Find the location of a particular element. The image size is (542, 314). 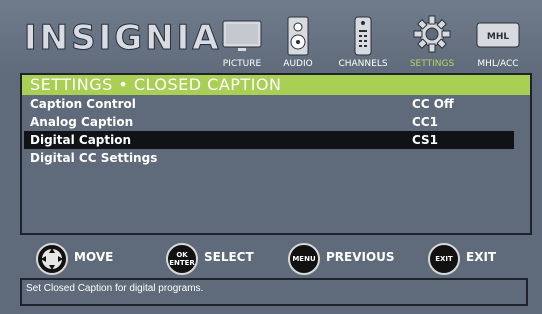

tab-audio: AUDIO is located at coordinates (298, 37).